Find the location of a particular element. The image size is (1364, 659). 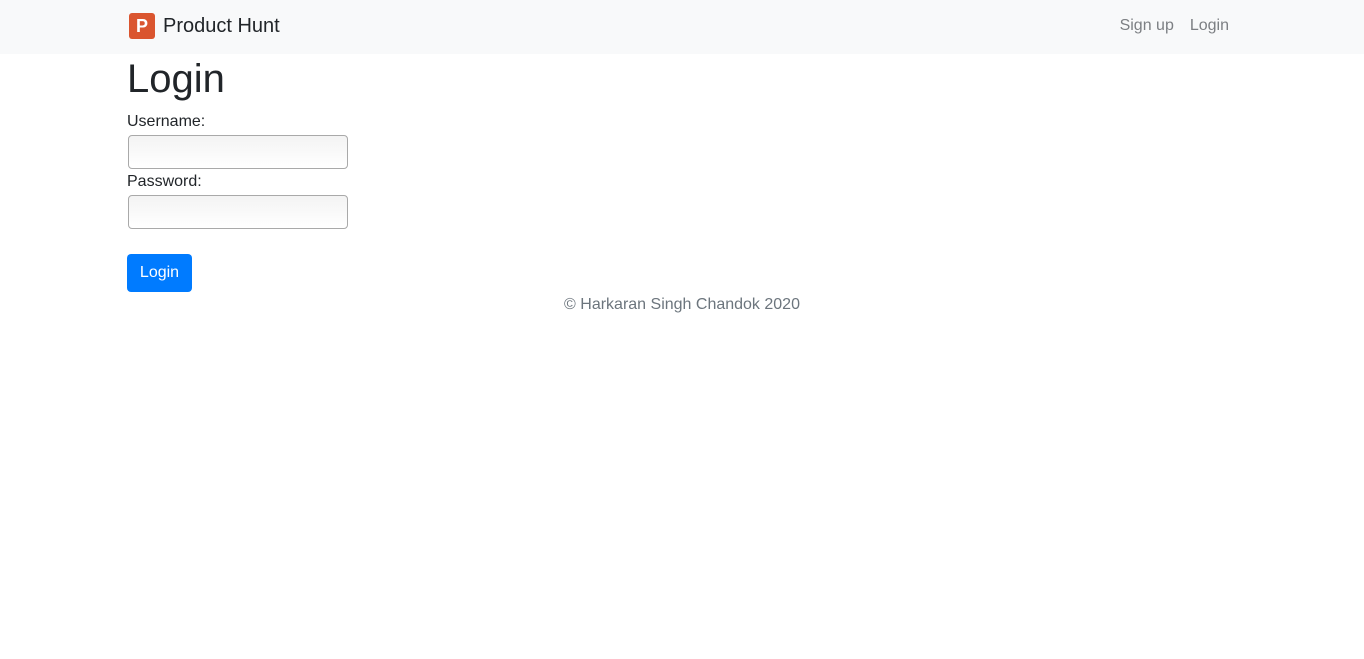

username-input is located at coordinates (238, 152).